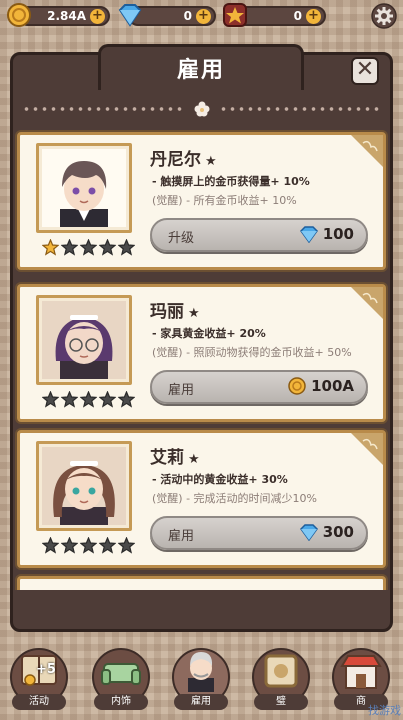  I want to click on frame-icon, so click(281, 671).